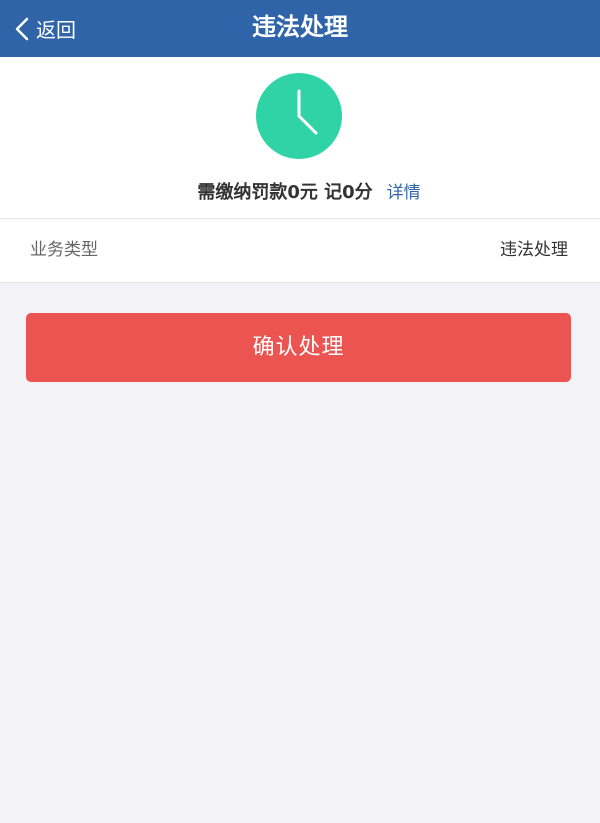 The image size is (600, 823). I want to click on fine-info-line: 需缴纳罚款0元 记0分 详情, so click(300, 191).